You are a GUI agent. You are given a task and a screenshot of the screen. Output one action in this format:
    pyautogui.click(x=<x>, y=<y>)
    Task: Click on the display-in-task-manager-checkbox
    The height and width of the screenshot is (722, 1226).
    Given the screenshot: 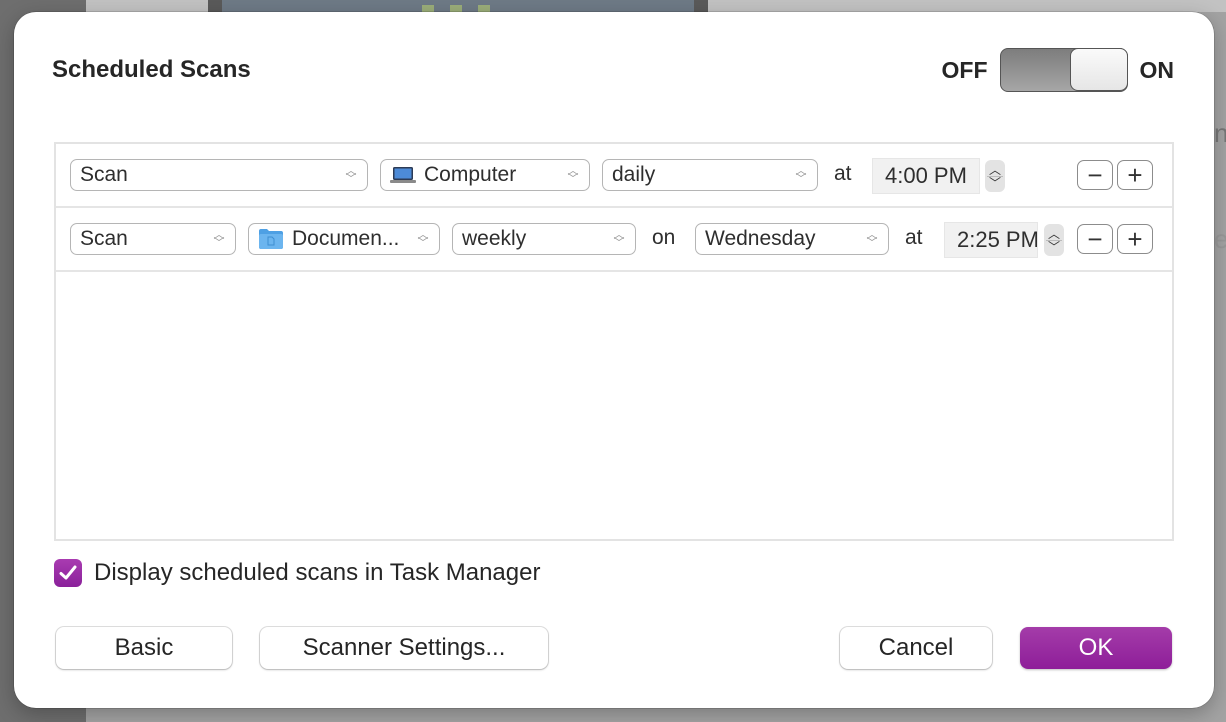 What is the action you would take?
    pyautogui.click(x=68, y=573)
    